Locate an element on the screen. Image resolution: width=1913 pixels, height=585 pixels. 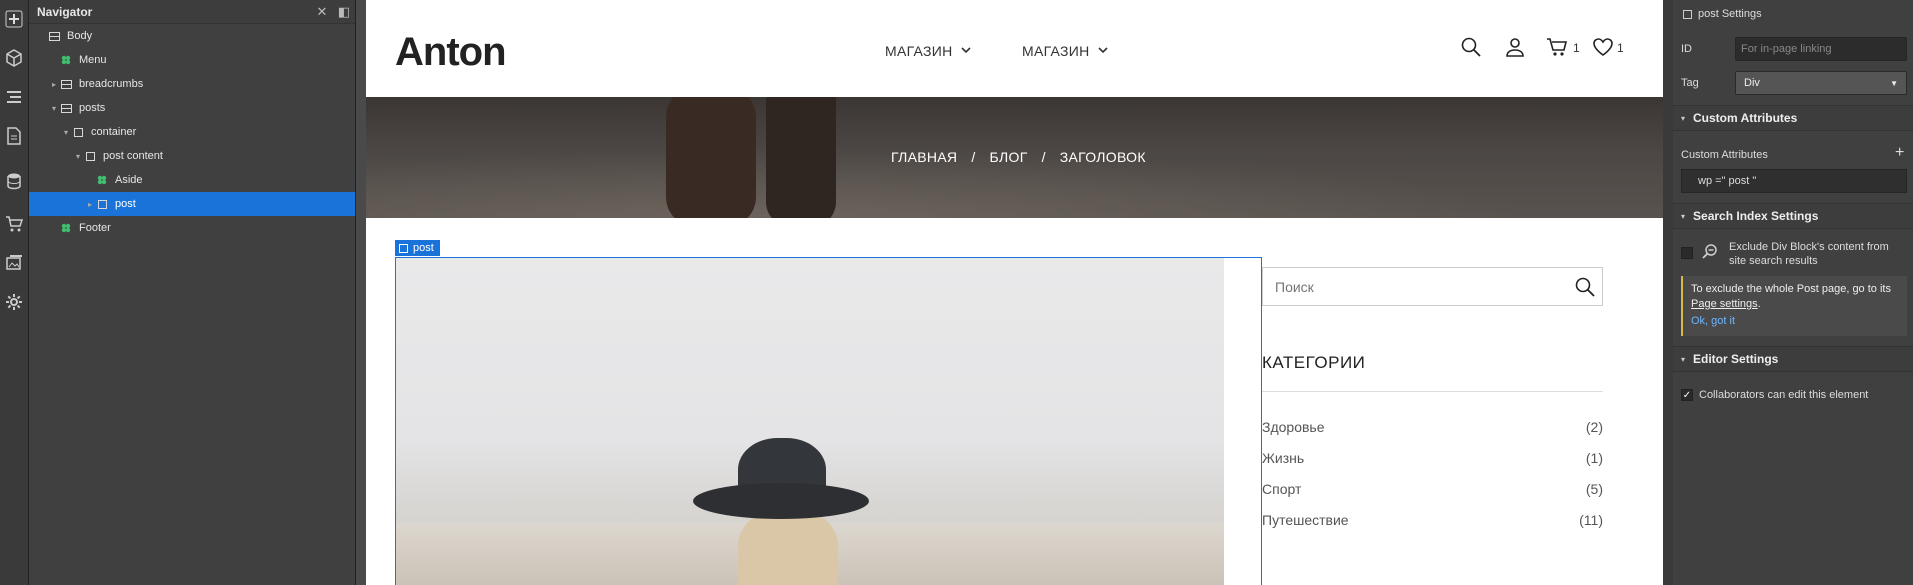
add-icon is located at coordinates (14, 19).